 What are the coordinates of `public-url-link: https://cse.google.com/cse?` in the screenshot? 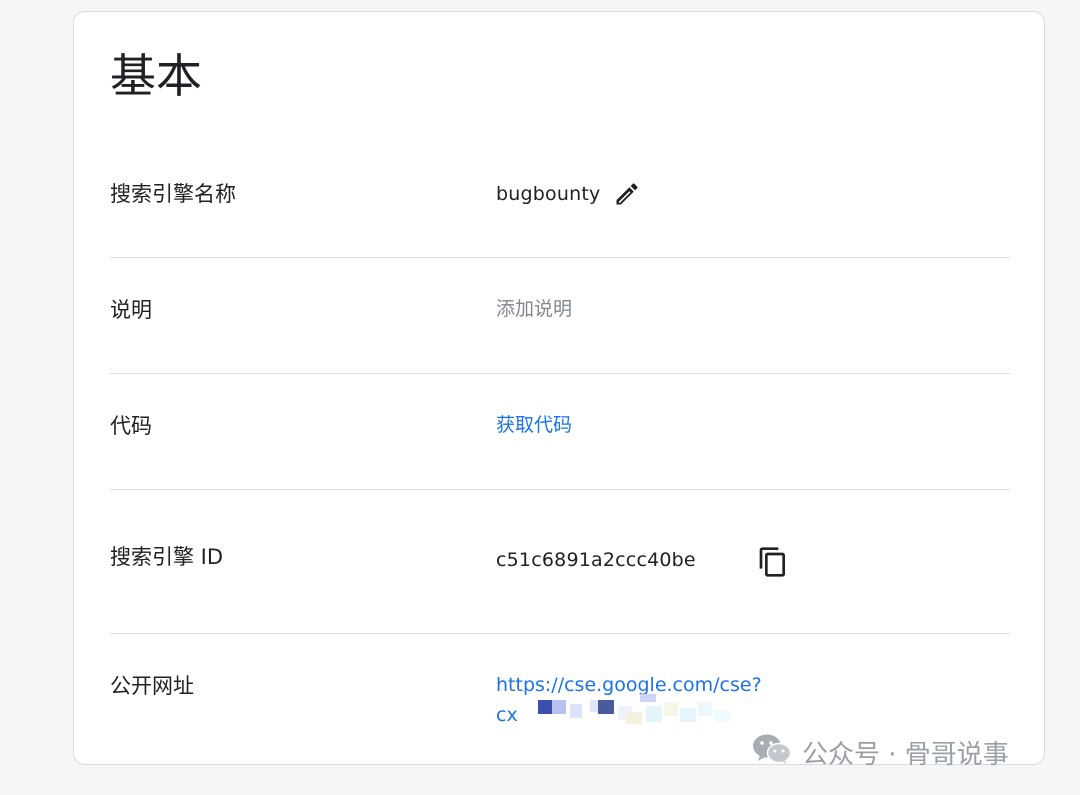 It's located at (629, 685).